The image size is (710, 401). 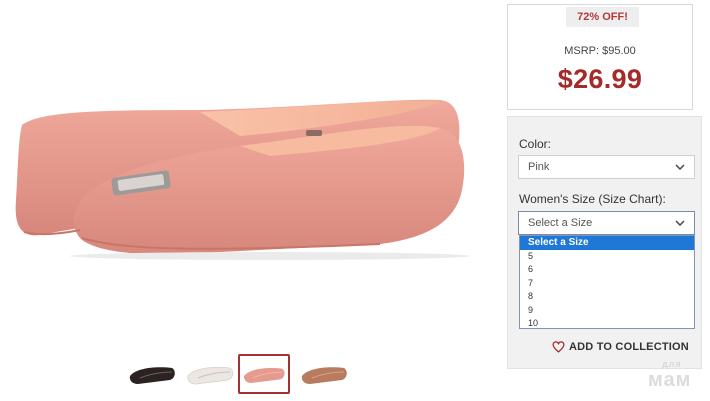 What do you see at coordinates (606, 223) in the screenshot?
I see `size-select: Select a Size` at bounding box center [606, 223].